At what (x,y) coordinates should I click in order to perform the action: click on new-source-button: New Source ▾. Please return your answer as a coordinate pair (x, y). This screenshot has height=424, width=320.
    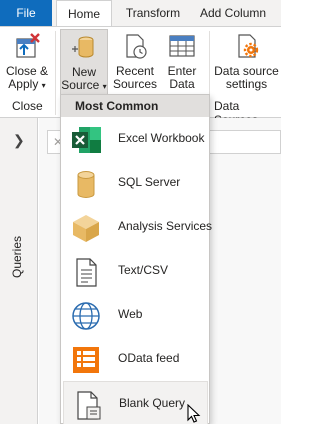
    Looking at the image, I should click on (84, 63).